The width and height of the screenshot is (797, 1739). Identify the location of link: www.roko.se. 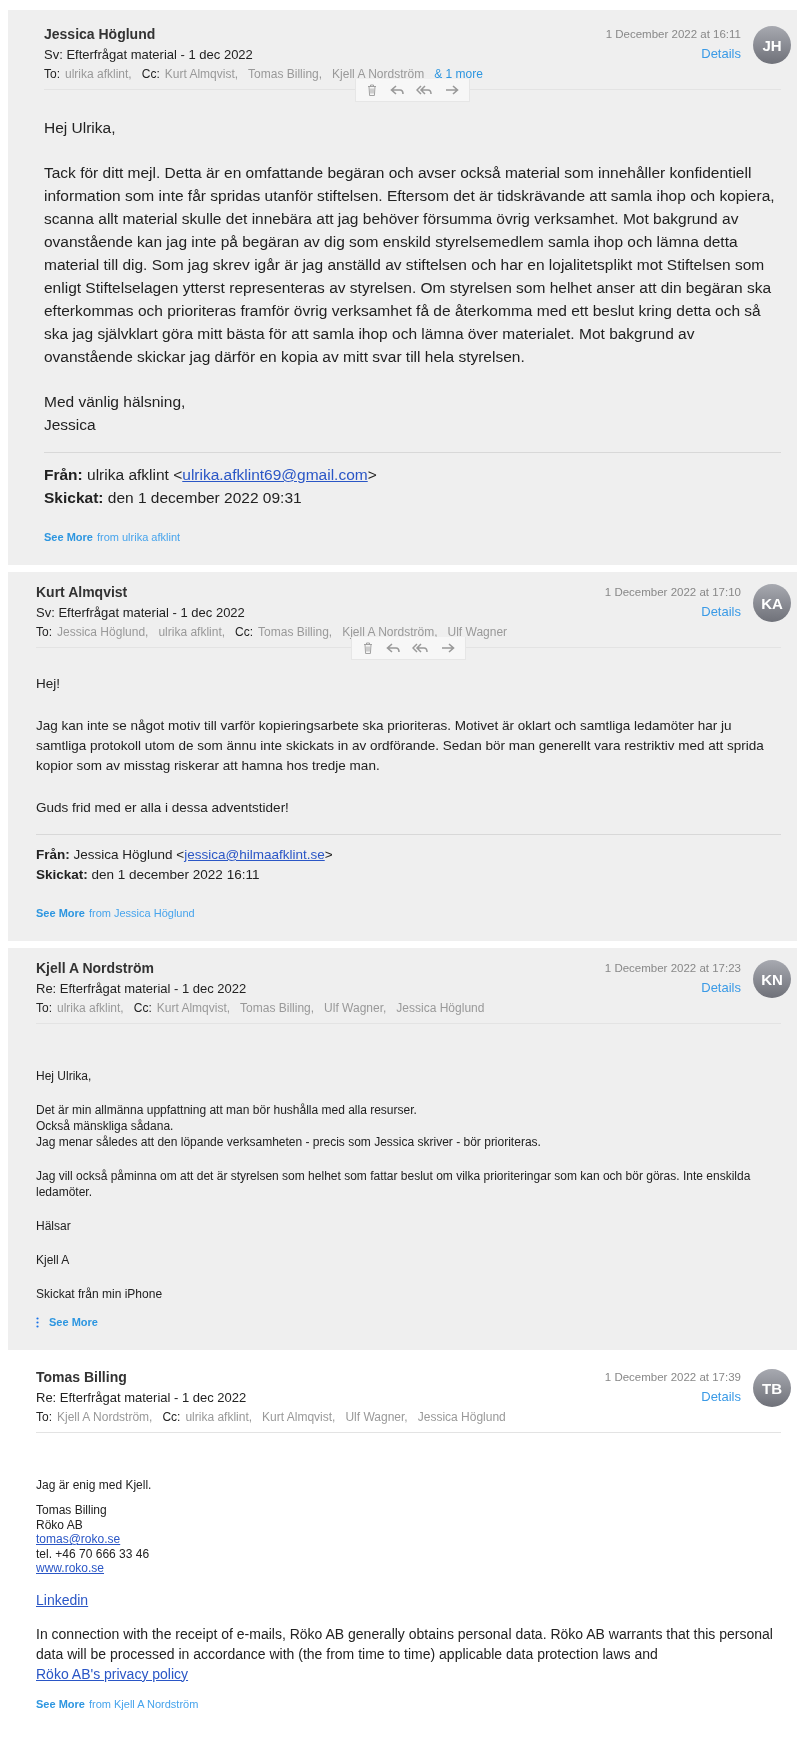
(70, 1568).